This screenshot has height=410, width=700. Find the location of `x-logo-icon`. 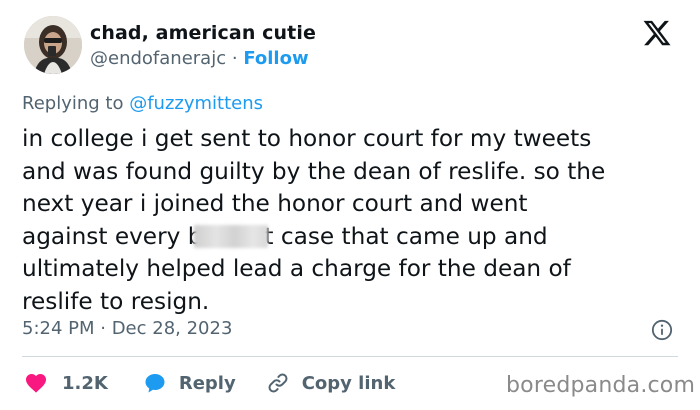

x-logo-icon is located at coordinates (657, 33).